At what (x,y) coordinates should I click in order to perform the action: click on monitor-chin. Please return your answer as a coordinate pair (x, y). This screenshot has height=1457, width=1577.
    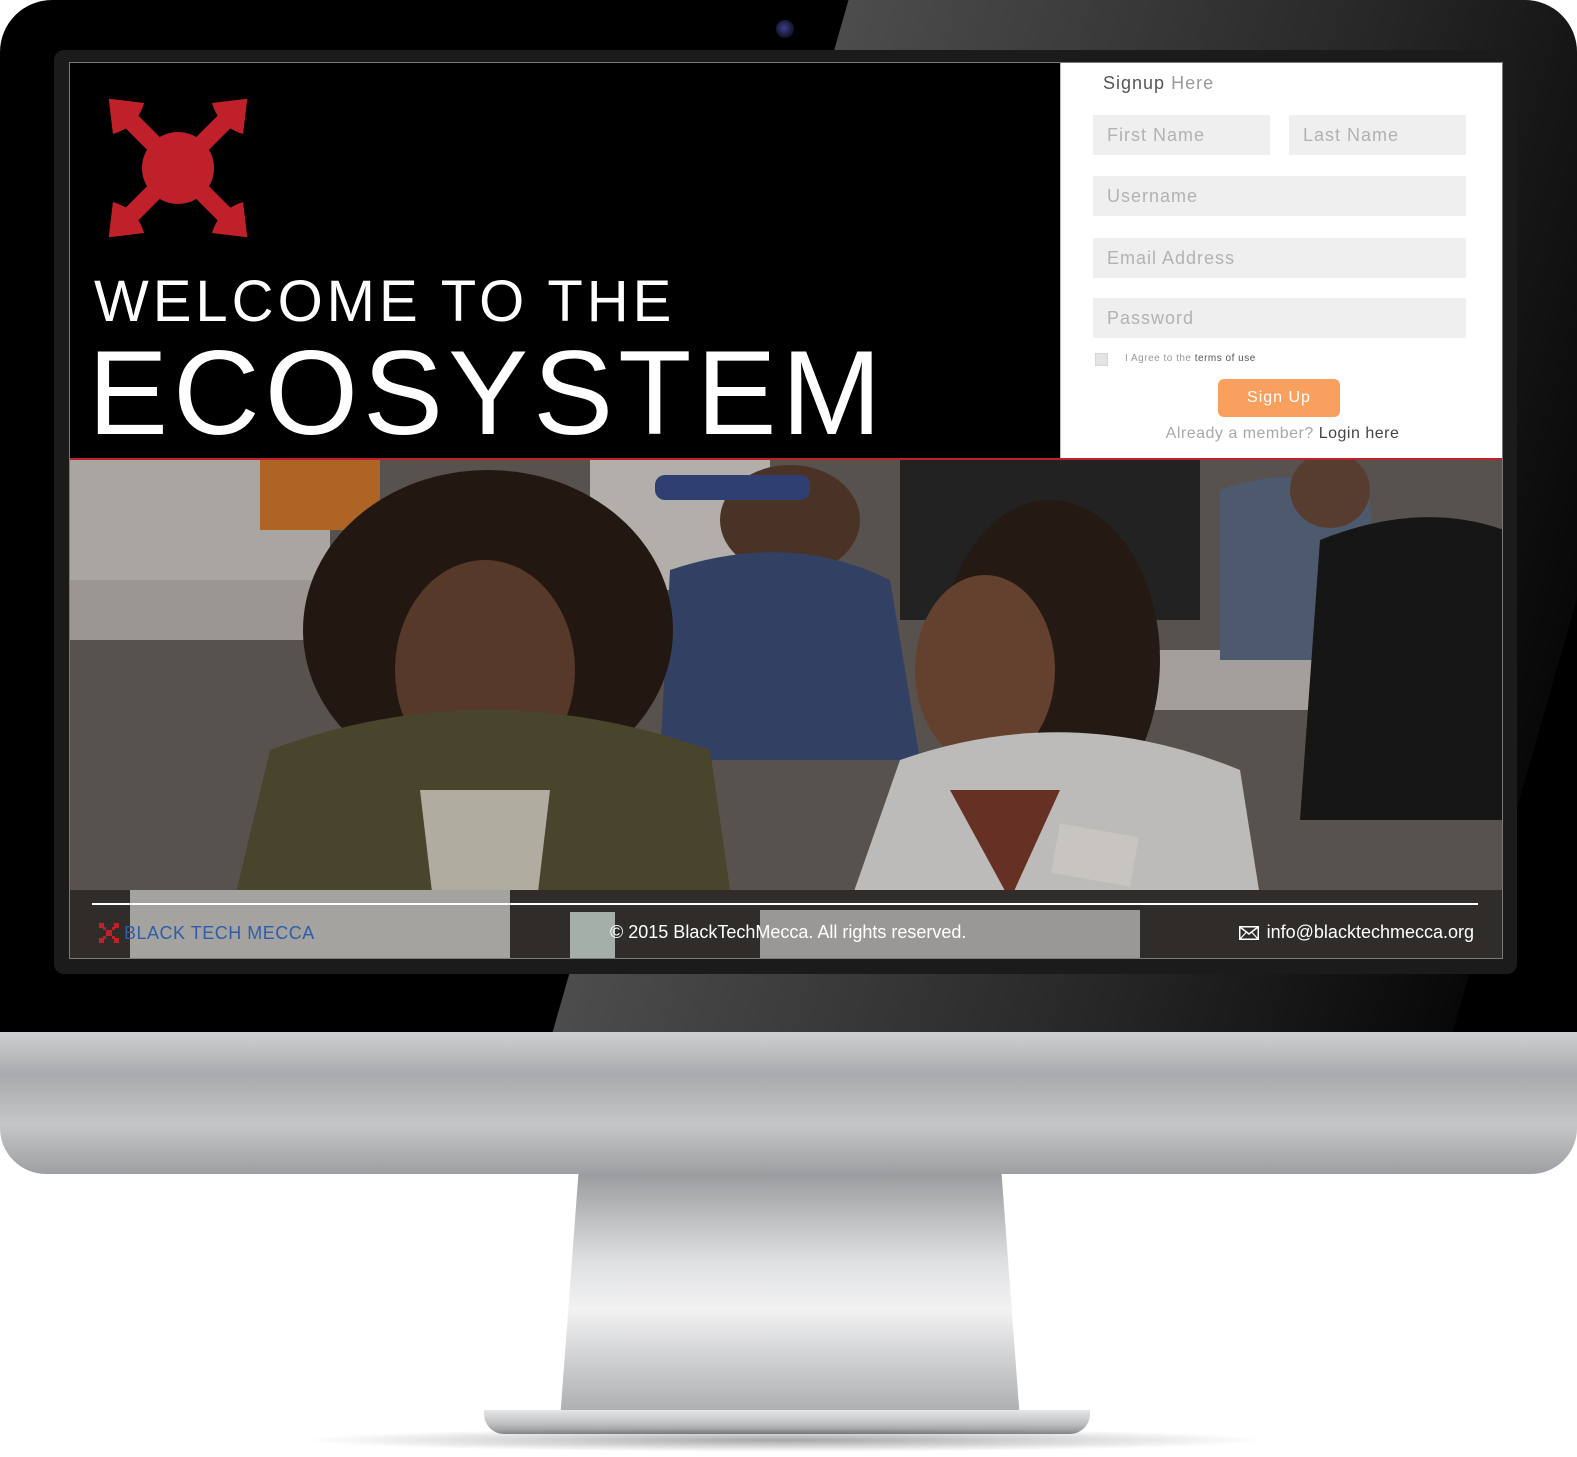
    Looking at the image, I should click on (788, 1103).